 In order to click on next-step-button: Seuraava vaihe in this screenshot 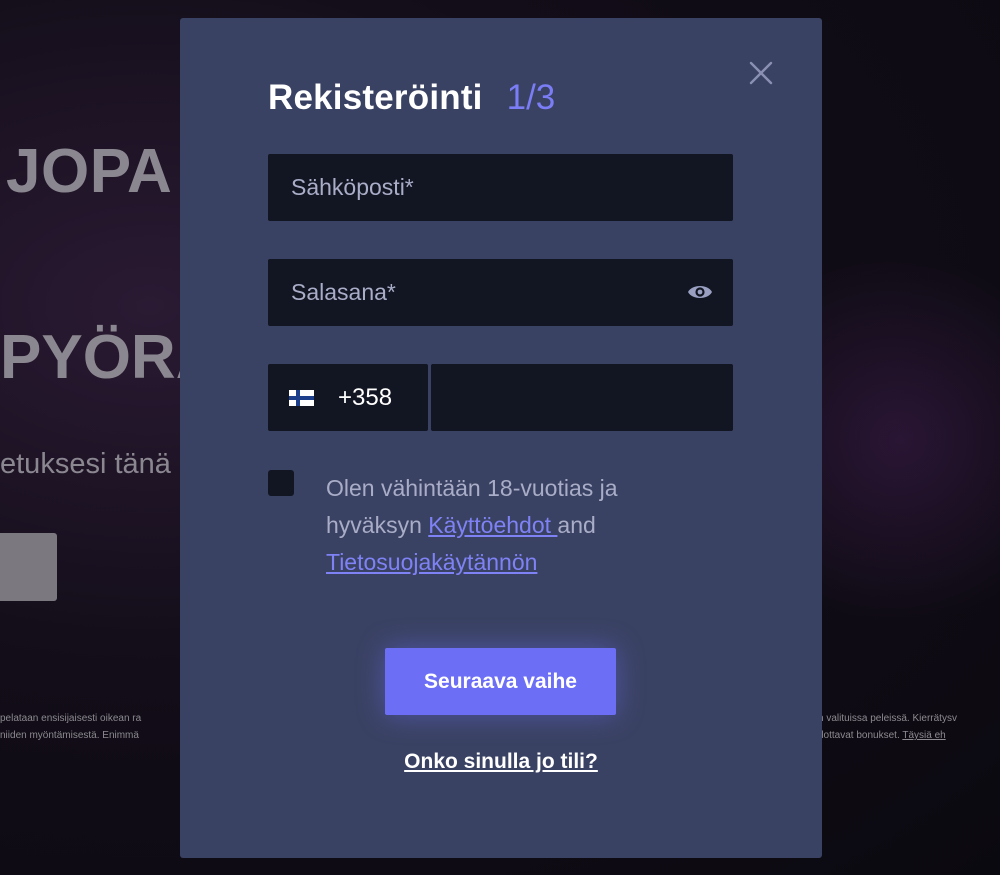, I will do `click(500, 681)`.